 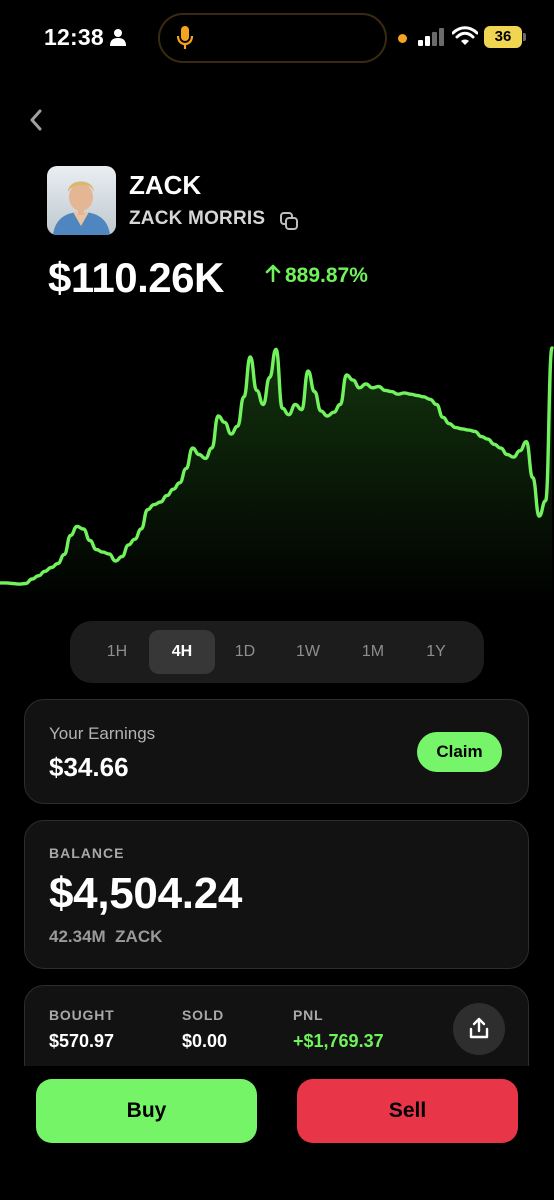 I want to click on timeframe-selector: 1H 4H 1D 1W 1M 1Y, so click(x=277, y=652).